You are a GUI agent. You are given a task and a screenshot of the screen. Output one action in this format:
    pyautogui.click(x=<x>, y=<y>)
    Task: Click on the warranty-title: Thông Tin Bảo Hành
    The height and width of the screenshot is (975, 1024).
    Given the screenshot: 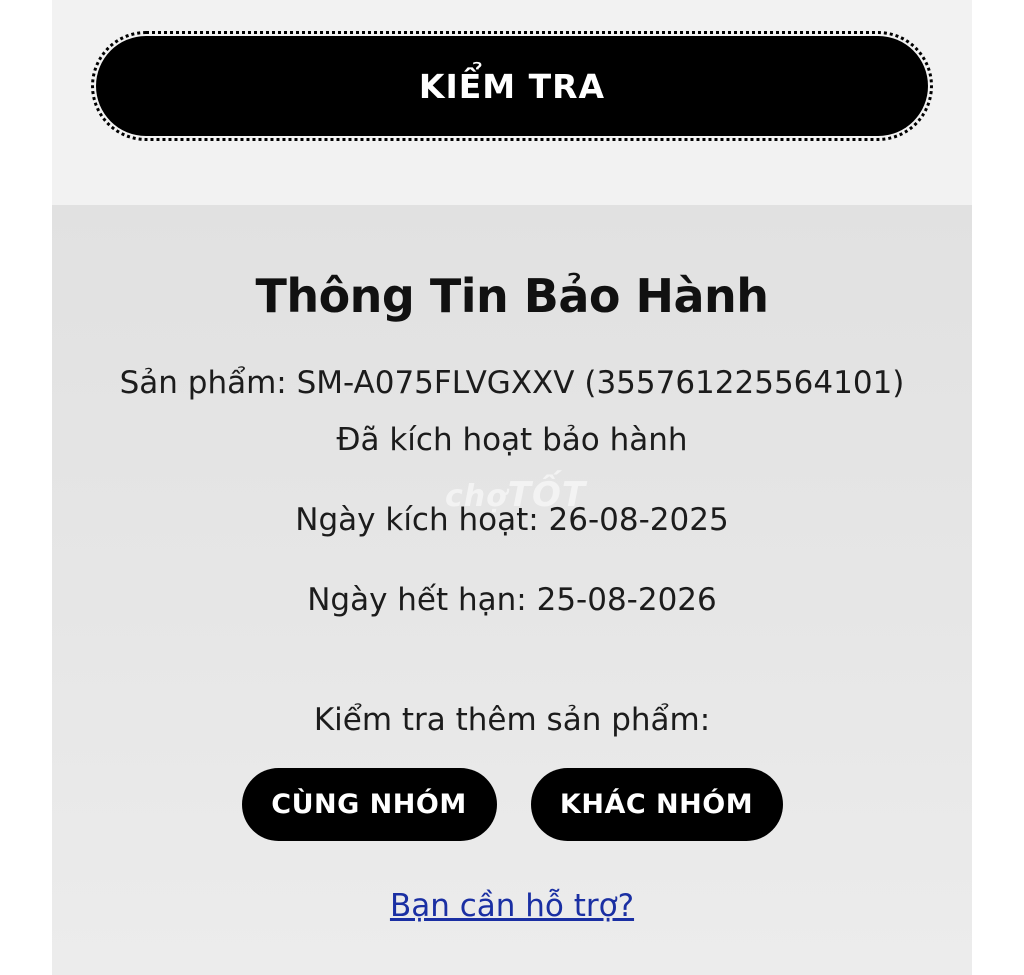 What is the action you would take?
    pyautogui.click(x=512, y=296)
    